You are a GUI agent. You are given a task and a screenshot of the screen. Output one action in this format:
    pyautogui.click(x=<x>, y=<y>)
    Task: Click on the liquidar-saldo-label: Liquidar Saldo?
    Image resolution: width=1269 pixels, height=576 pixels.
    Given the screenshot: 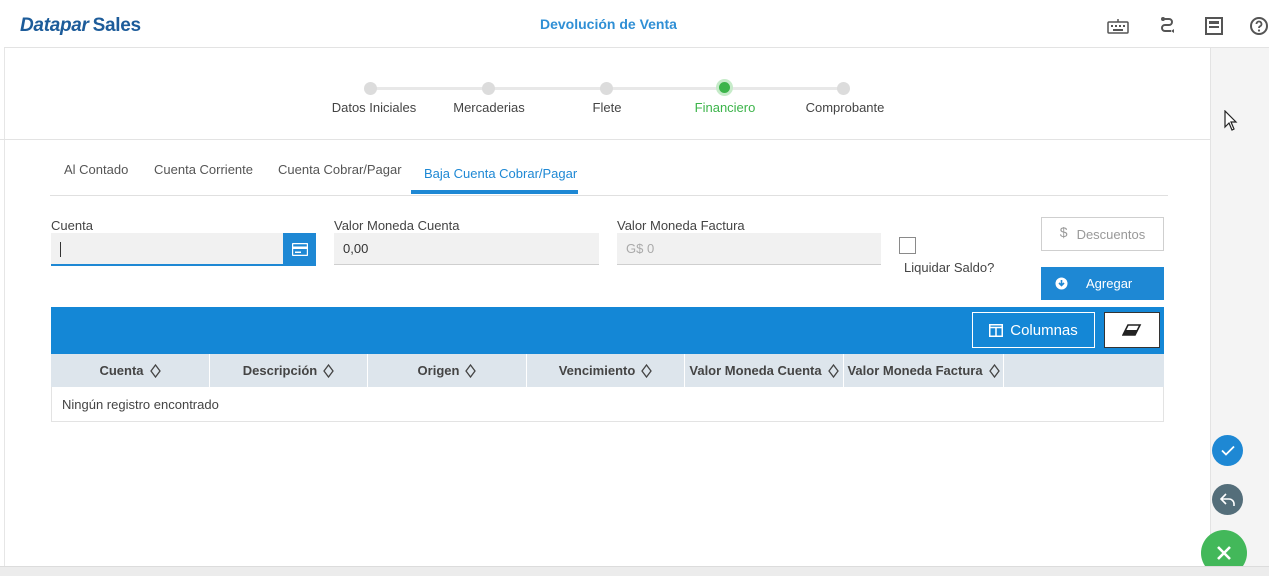 What is the action you would take?
    pyautogui.click(x=949, y=267)
    